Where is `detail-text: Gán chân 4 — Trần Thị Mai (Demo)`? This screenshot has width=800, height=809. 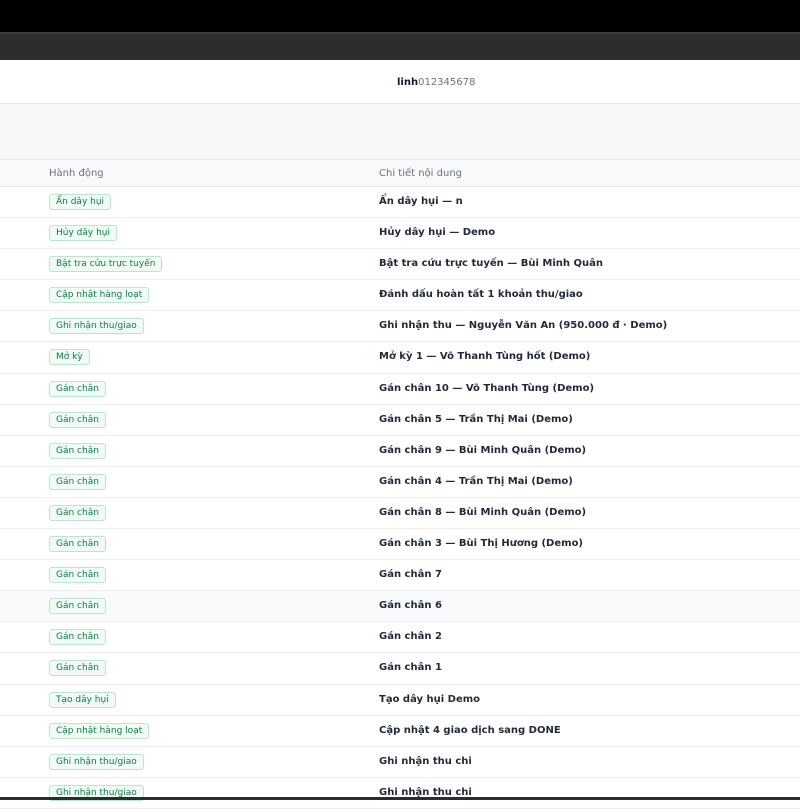
detail-text: Gán chân 4 — Trần Thị Mai (Demo) is located at coordinates (476, 481).